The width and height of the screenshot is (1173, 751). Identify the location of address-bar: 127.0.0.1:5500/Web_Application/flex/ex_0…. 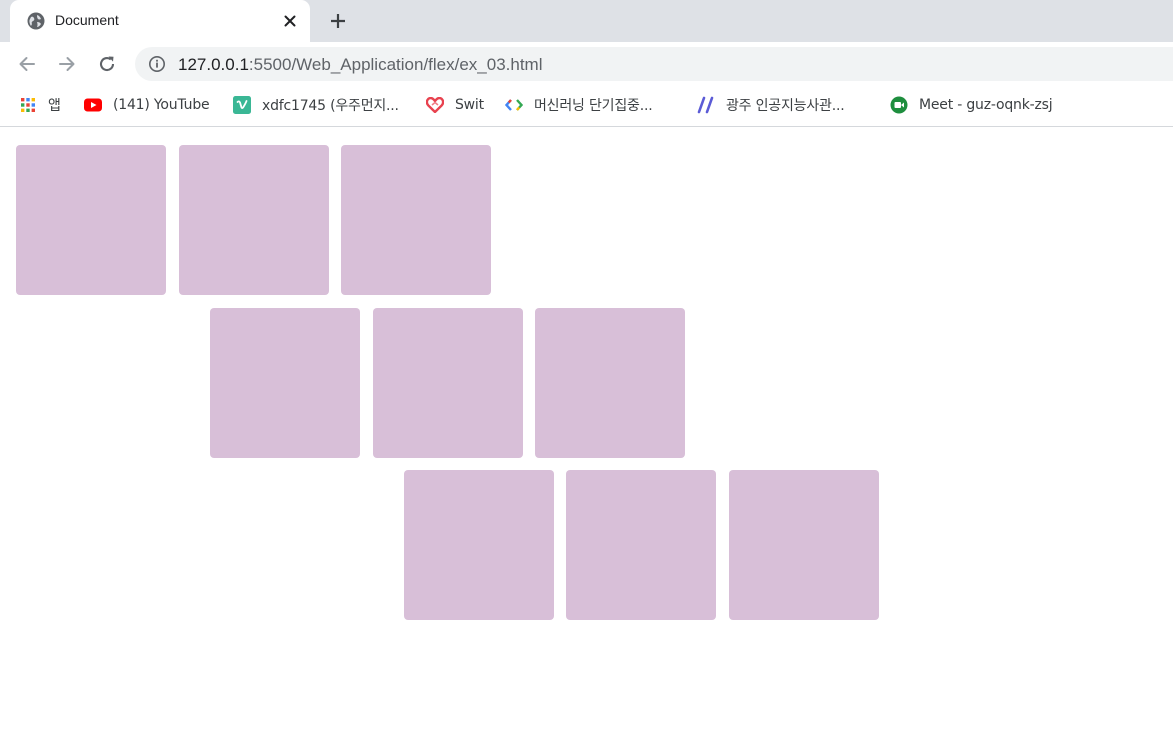
(654, 64).